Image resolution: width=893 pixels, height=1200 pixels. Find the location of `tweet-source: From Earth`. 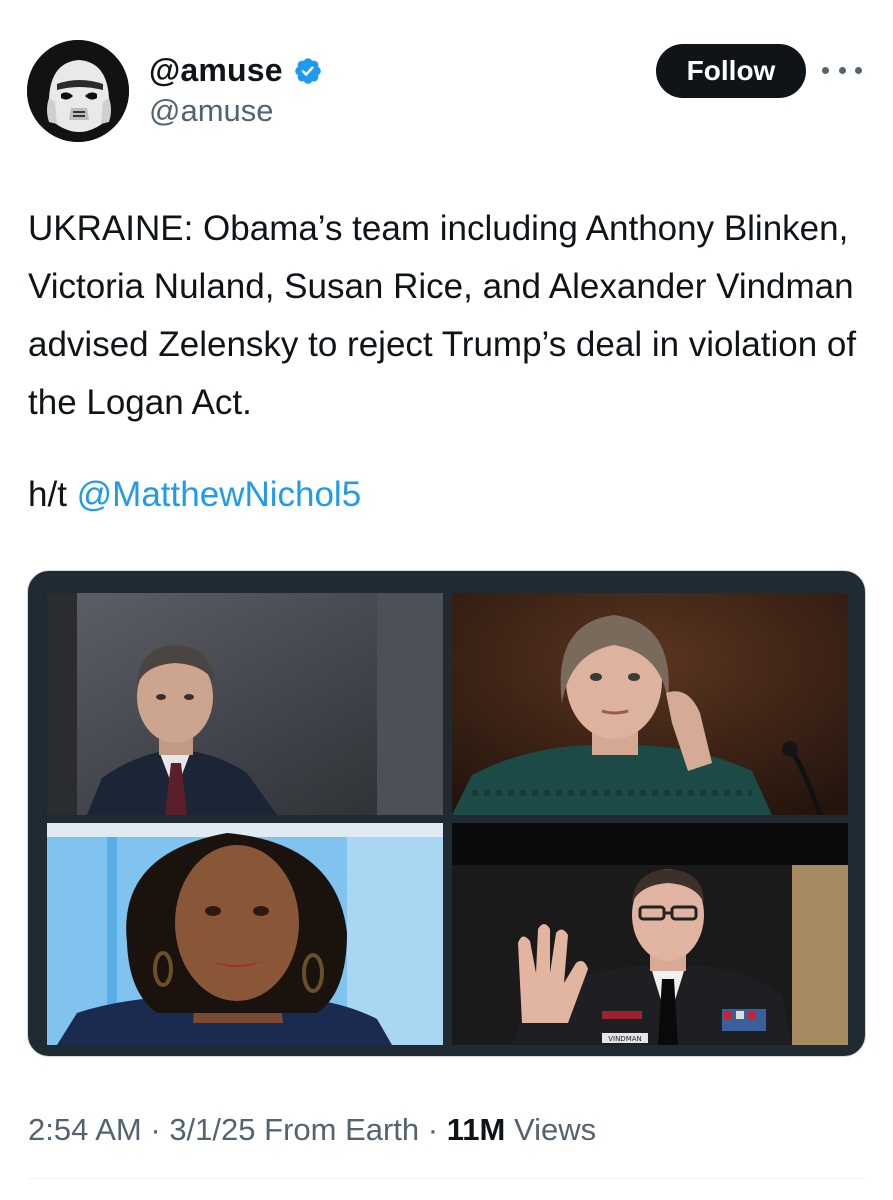

tweet-source: From Earth is located at coordinates (337, 1129).